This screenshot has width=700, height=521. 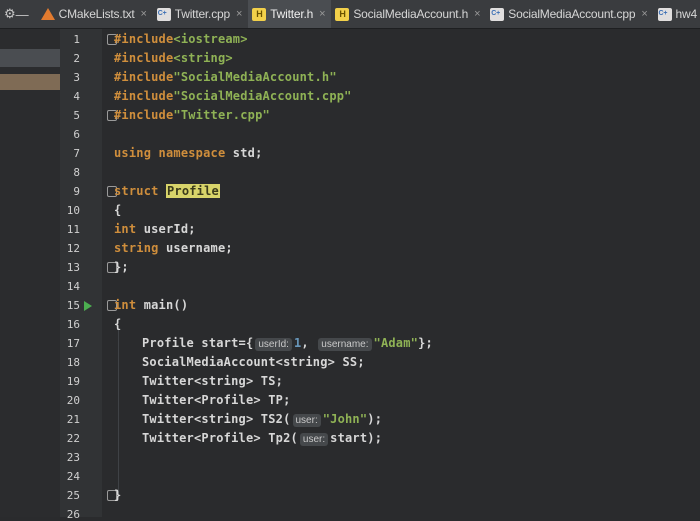 What do you see at coordinates (30, 82) in the screenshot?
I see `project-tree-highlight` at bounding box center [30, 82].